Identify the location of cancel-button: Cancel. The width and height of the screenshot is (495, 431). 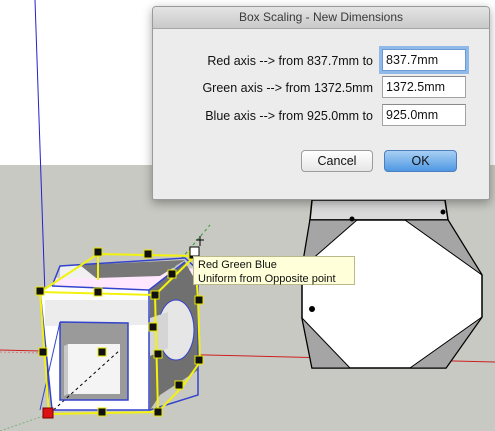
(337, 161).